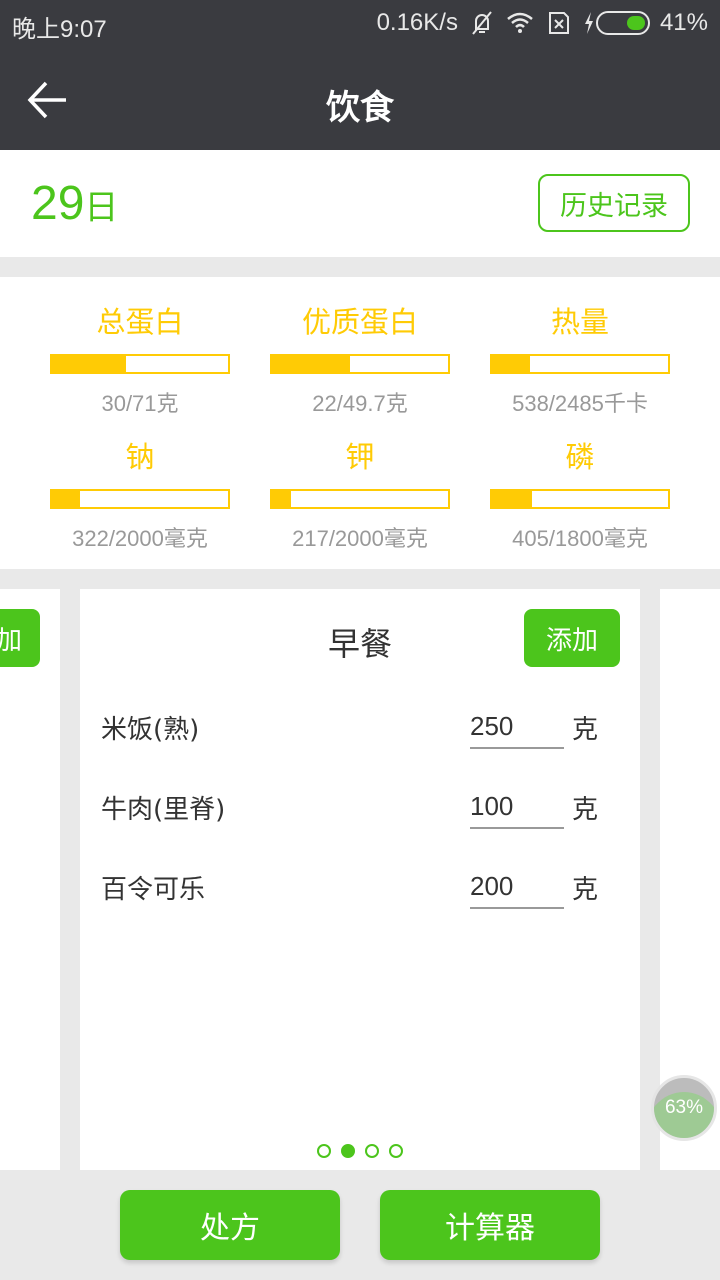 This screenshot has height=1280, width=720. Describe the element at coordinates (482, 23) in the screenshot. I see `vibrate-off-icon` at that location.